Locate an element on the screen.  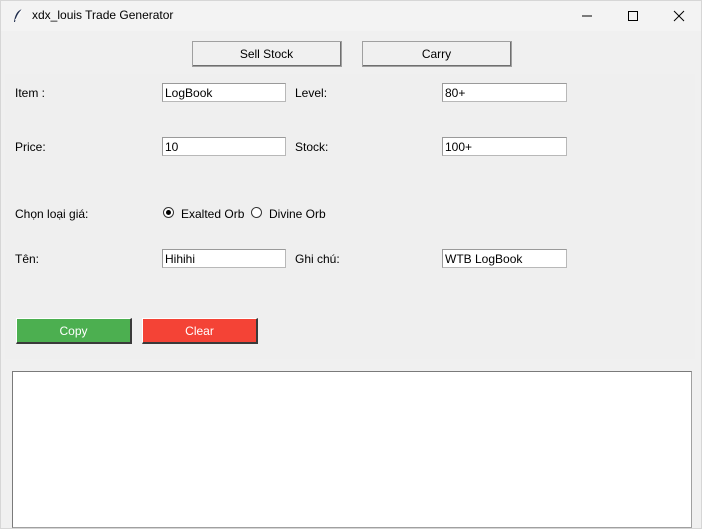
window-title: xdx_louis Trade Generator is located at coordinates (103, 15).